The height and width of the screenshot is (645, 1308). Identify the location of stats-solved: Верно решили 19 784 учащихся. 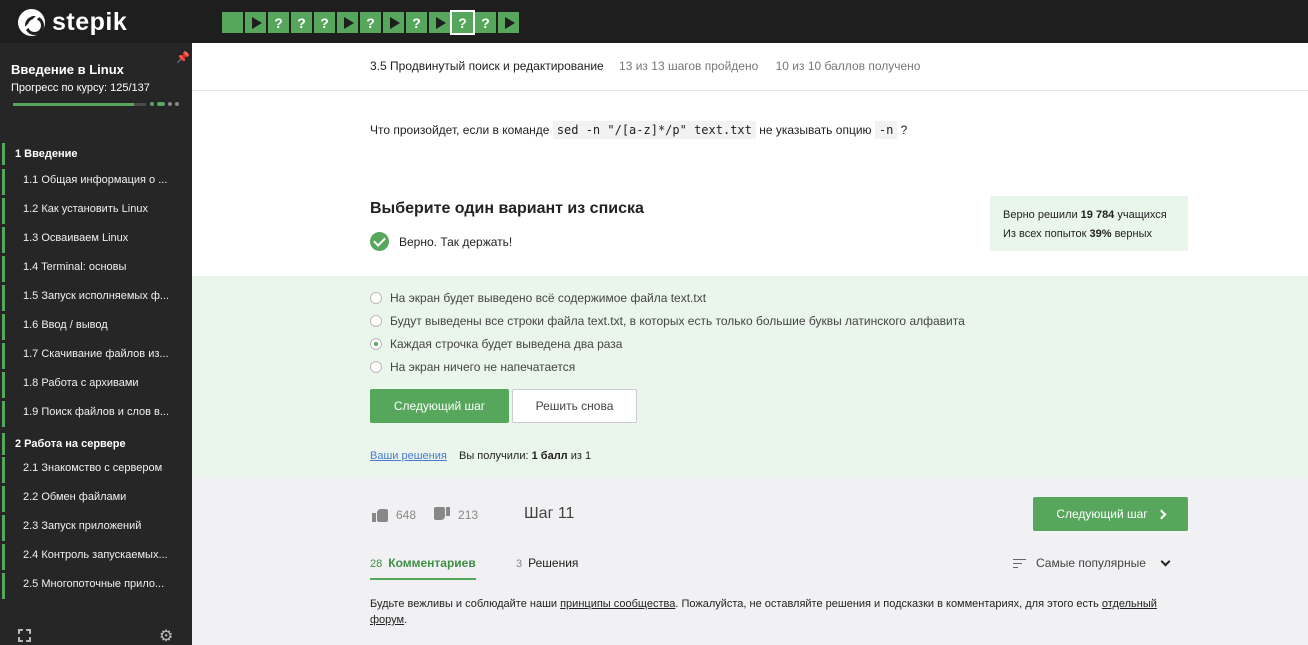
(1095, 215).